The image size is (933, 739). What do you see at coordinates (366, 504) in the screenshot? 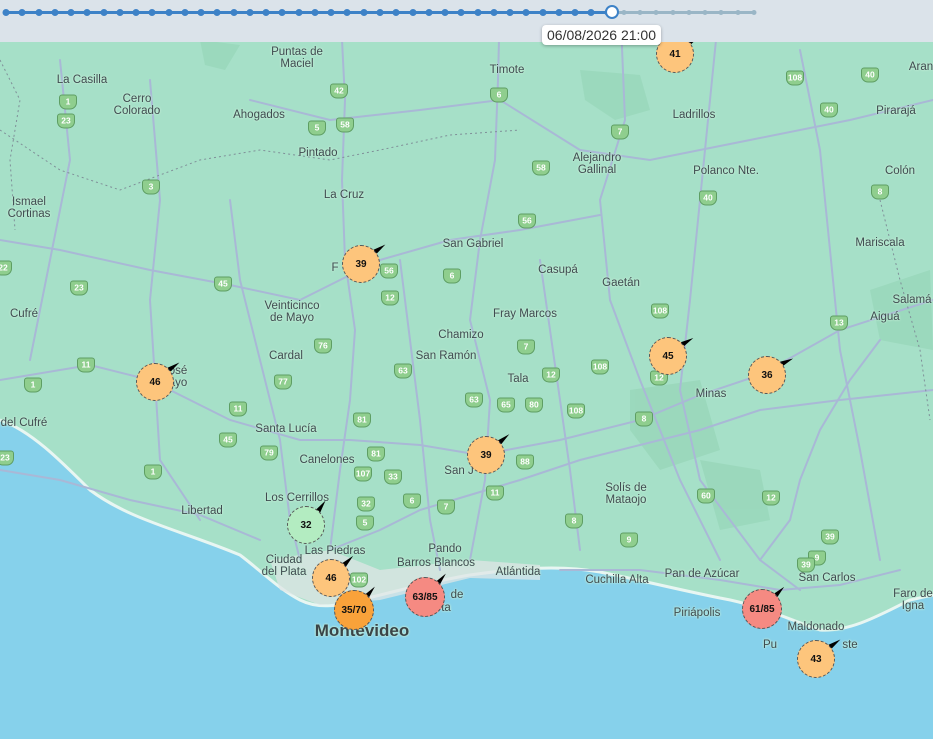
I see `route-shield: 32` at bounding box center [366, 504].